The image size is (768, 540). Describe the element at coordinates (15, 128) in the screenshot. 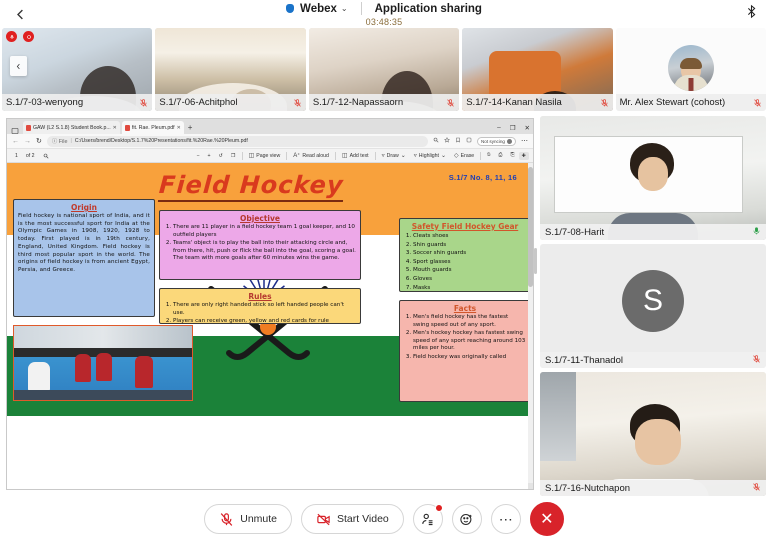

I see `tab-search-icon` at that location.